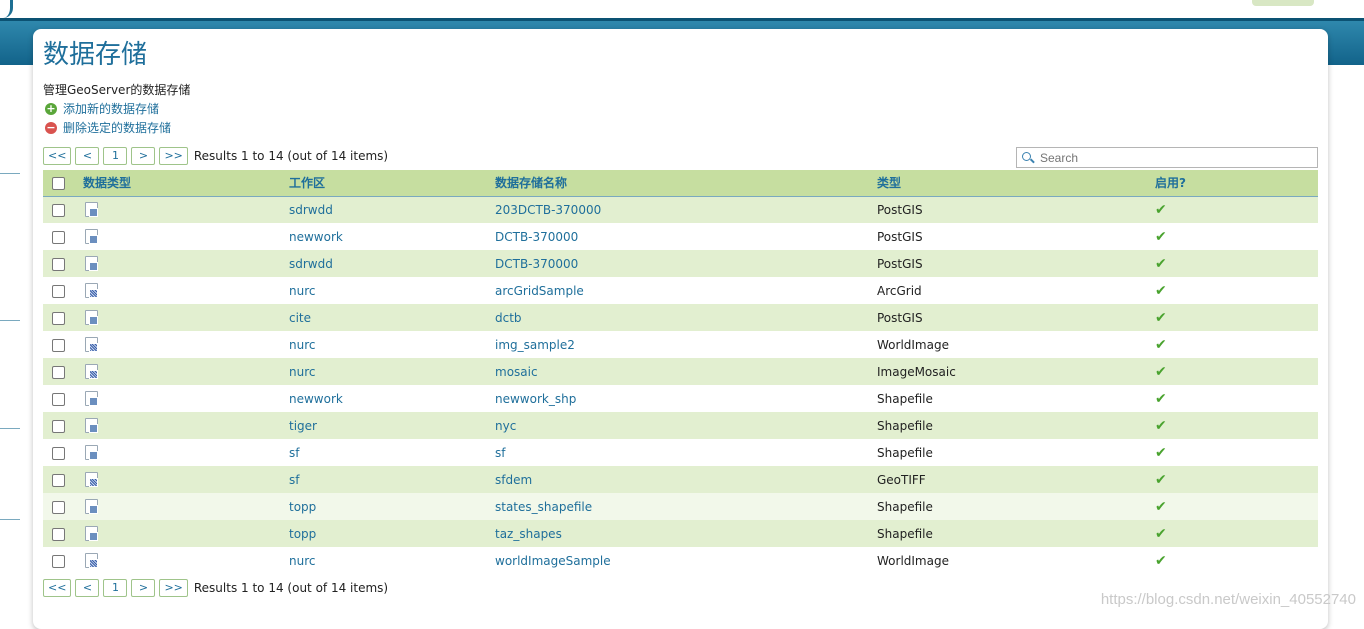 The image size is (1364, 629). I want to click on add-icon: +, so click(51, 108).